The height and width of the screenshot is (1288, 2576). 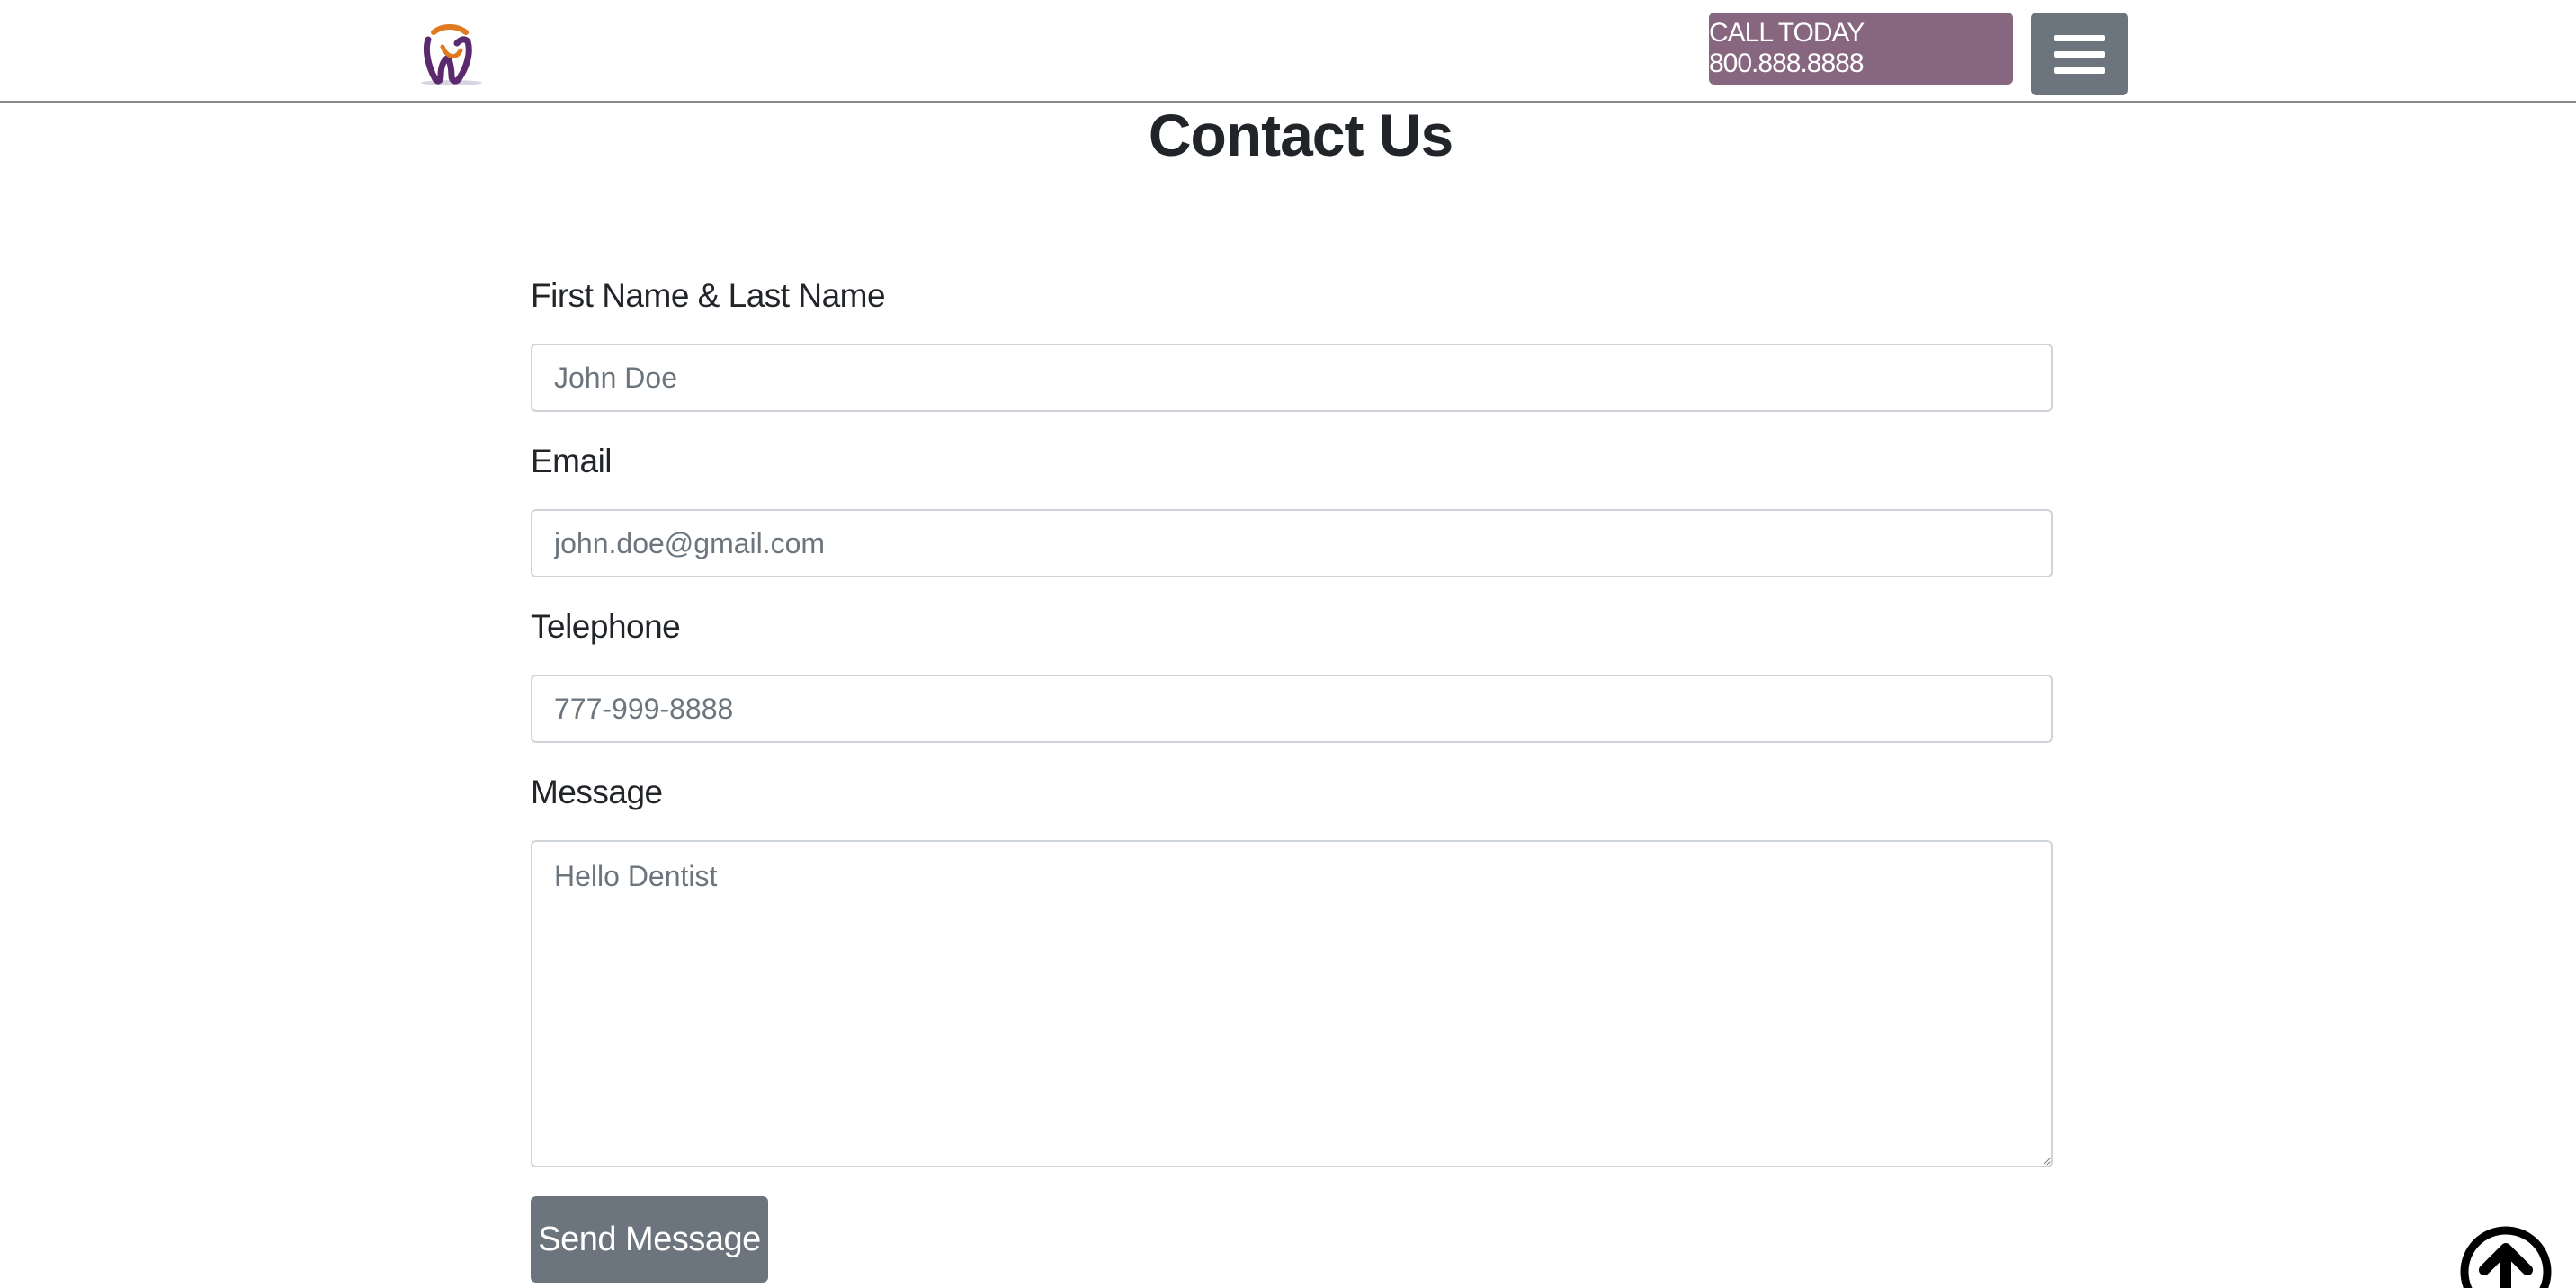 What do you see at coordinates (708, 295) in the screenshot?
I see `name-label: First Name & Last Name` at bounding box center [708, 295].